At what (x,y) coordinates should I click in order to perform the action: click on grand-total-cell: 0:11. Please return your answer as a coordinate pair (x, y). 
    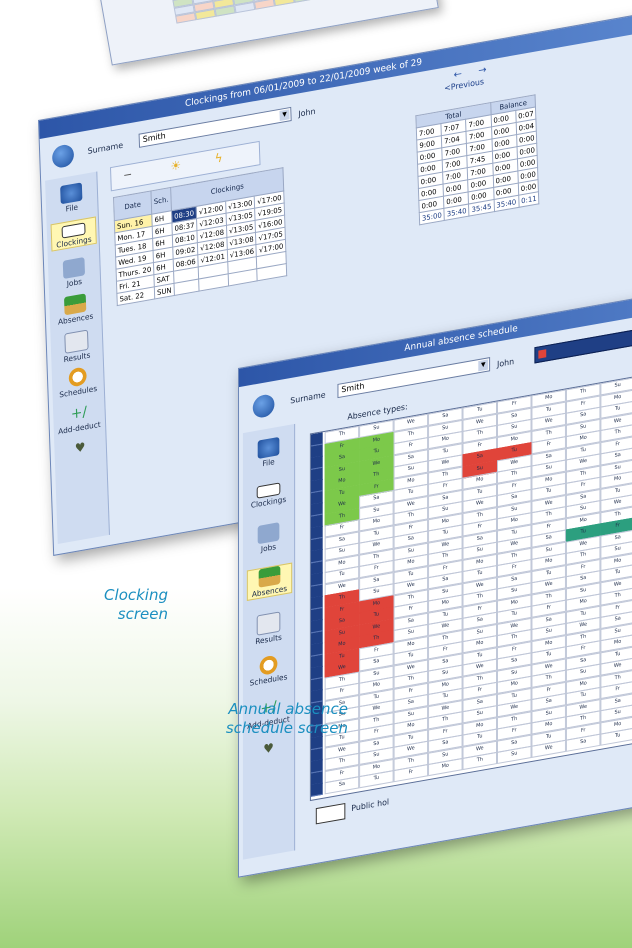
    Looking at the image, I should click on (529, 199).